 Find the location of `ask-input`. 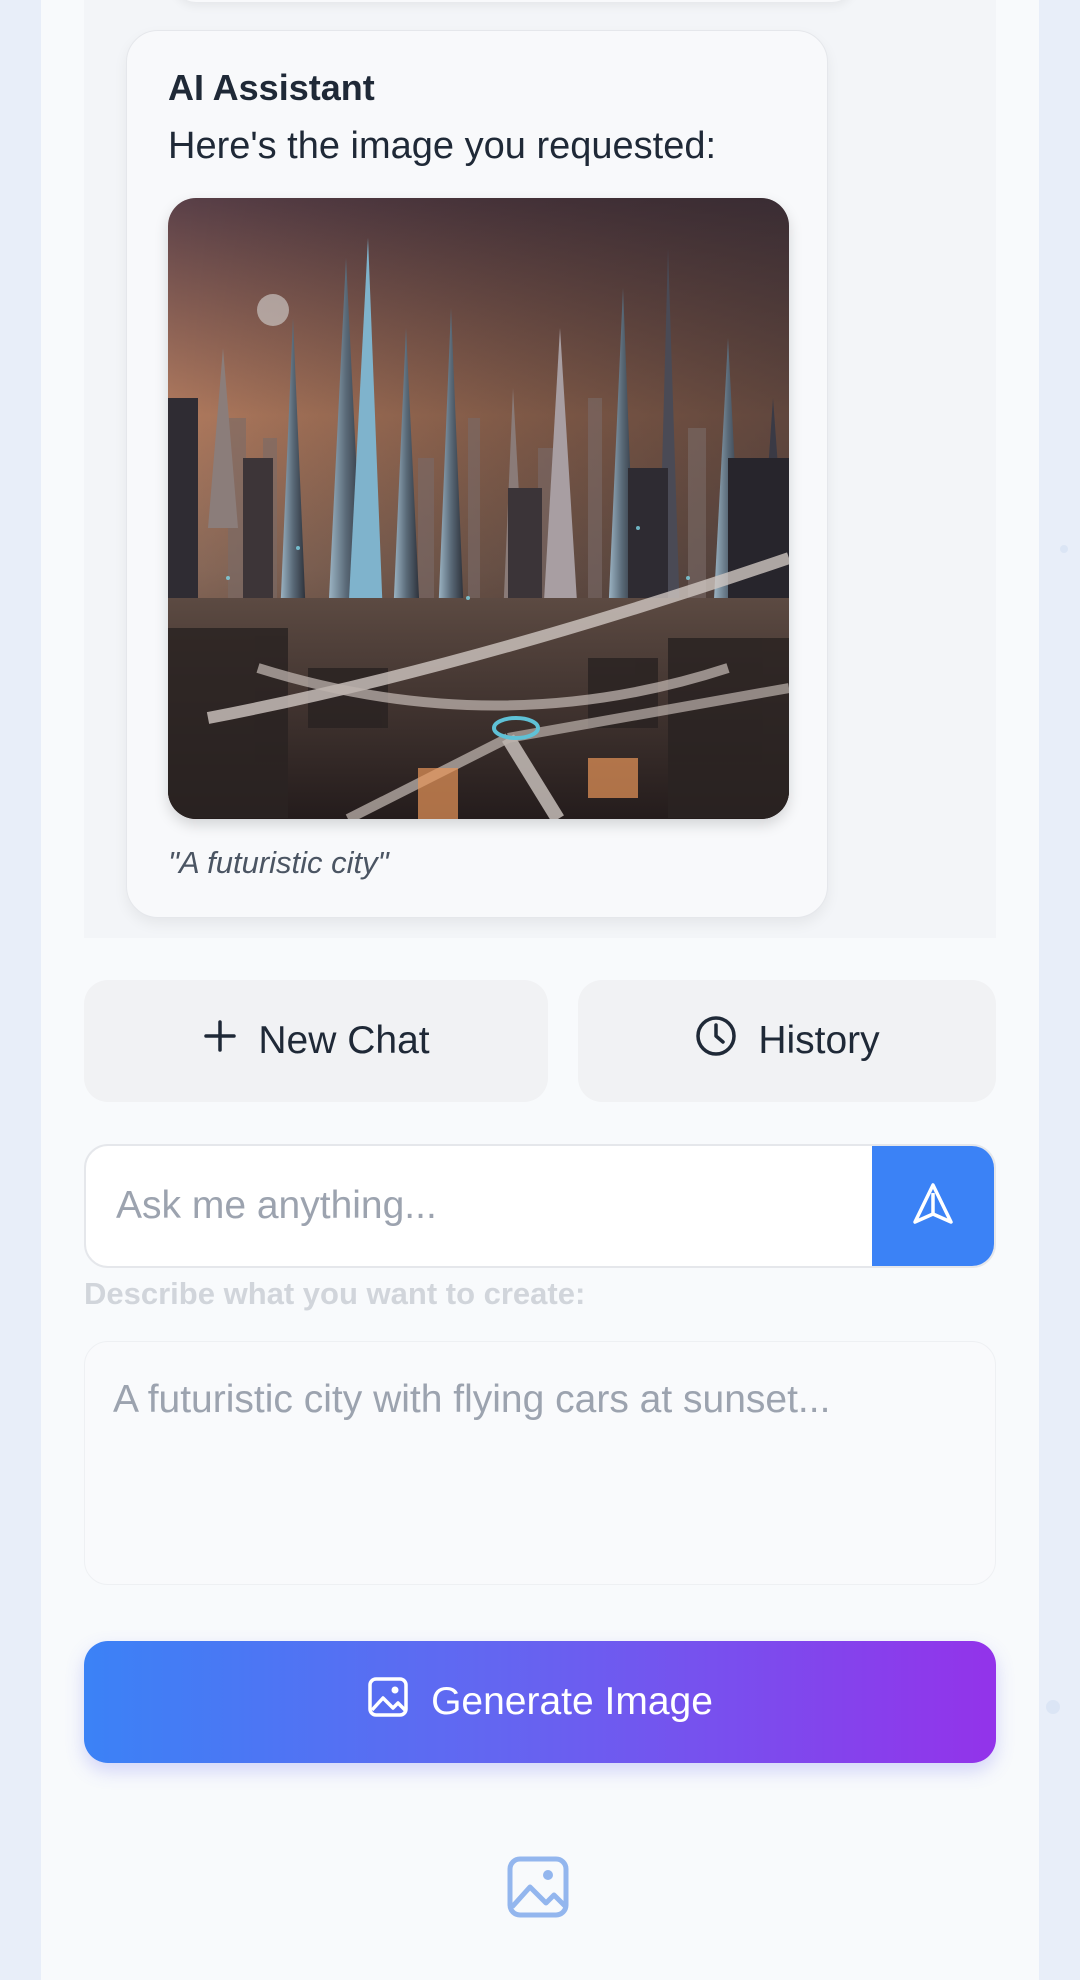

ask-input is located at coordinates (480, 1206).